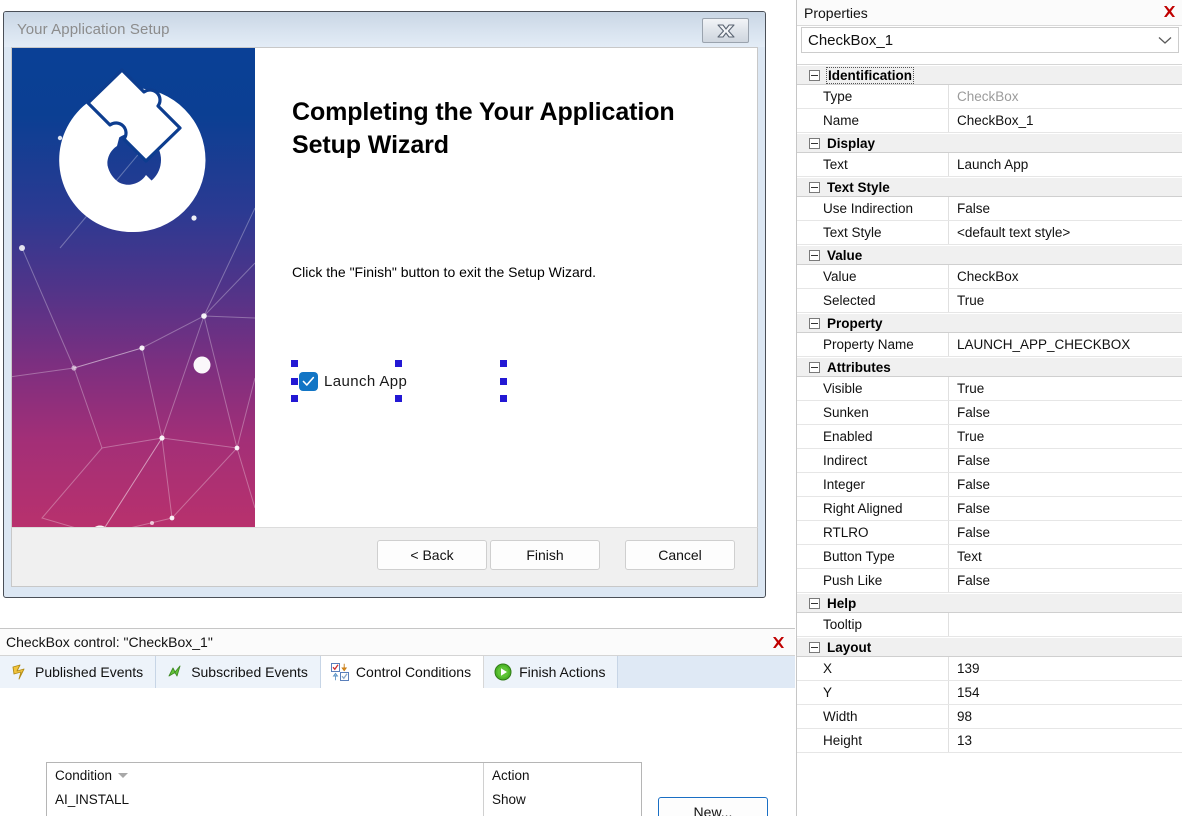 This screenshot has height=816, width=1182. I want to click on finish-button: Finish, so click(545, 555).